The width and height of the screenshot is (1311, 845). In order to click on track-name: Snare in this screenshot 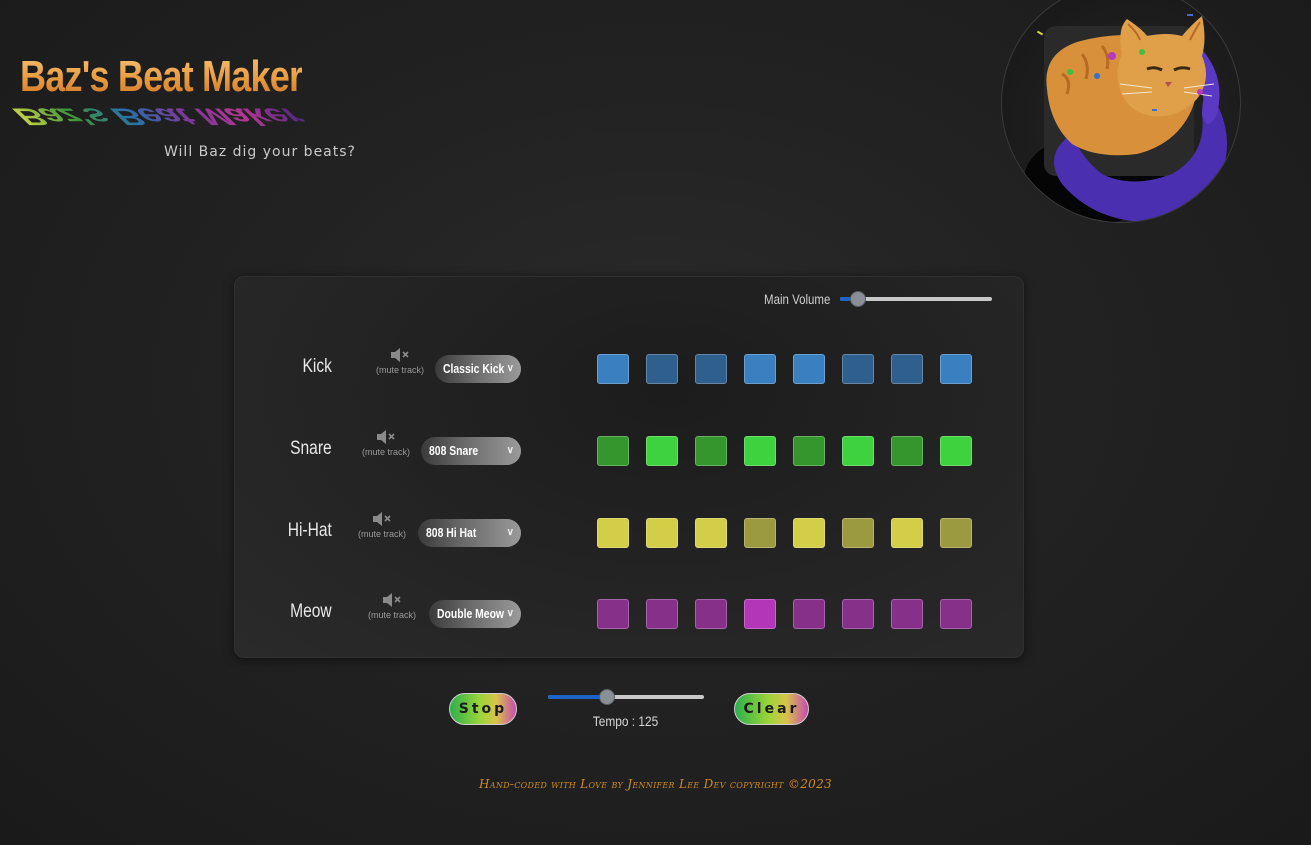, I will do `click(311, 448)`.